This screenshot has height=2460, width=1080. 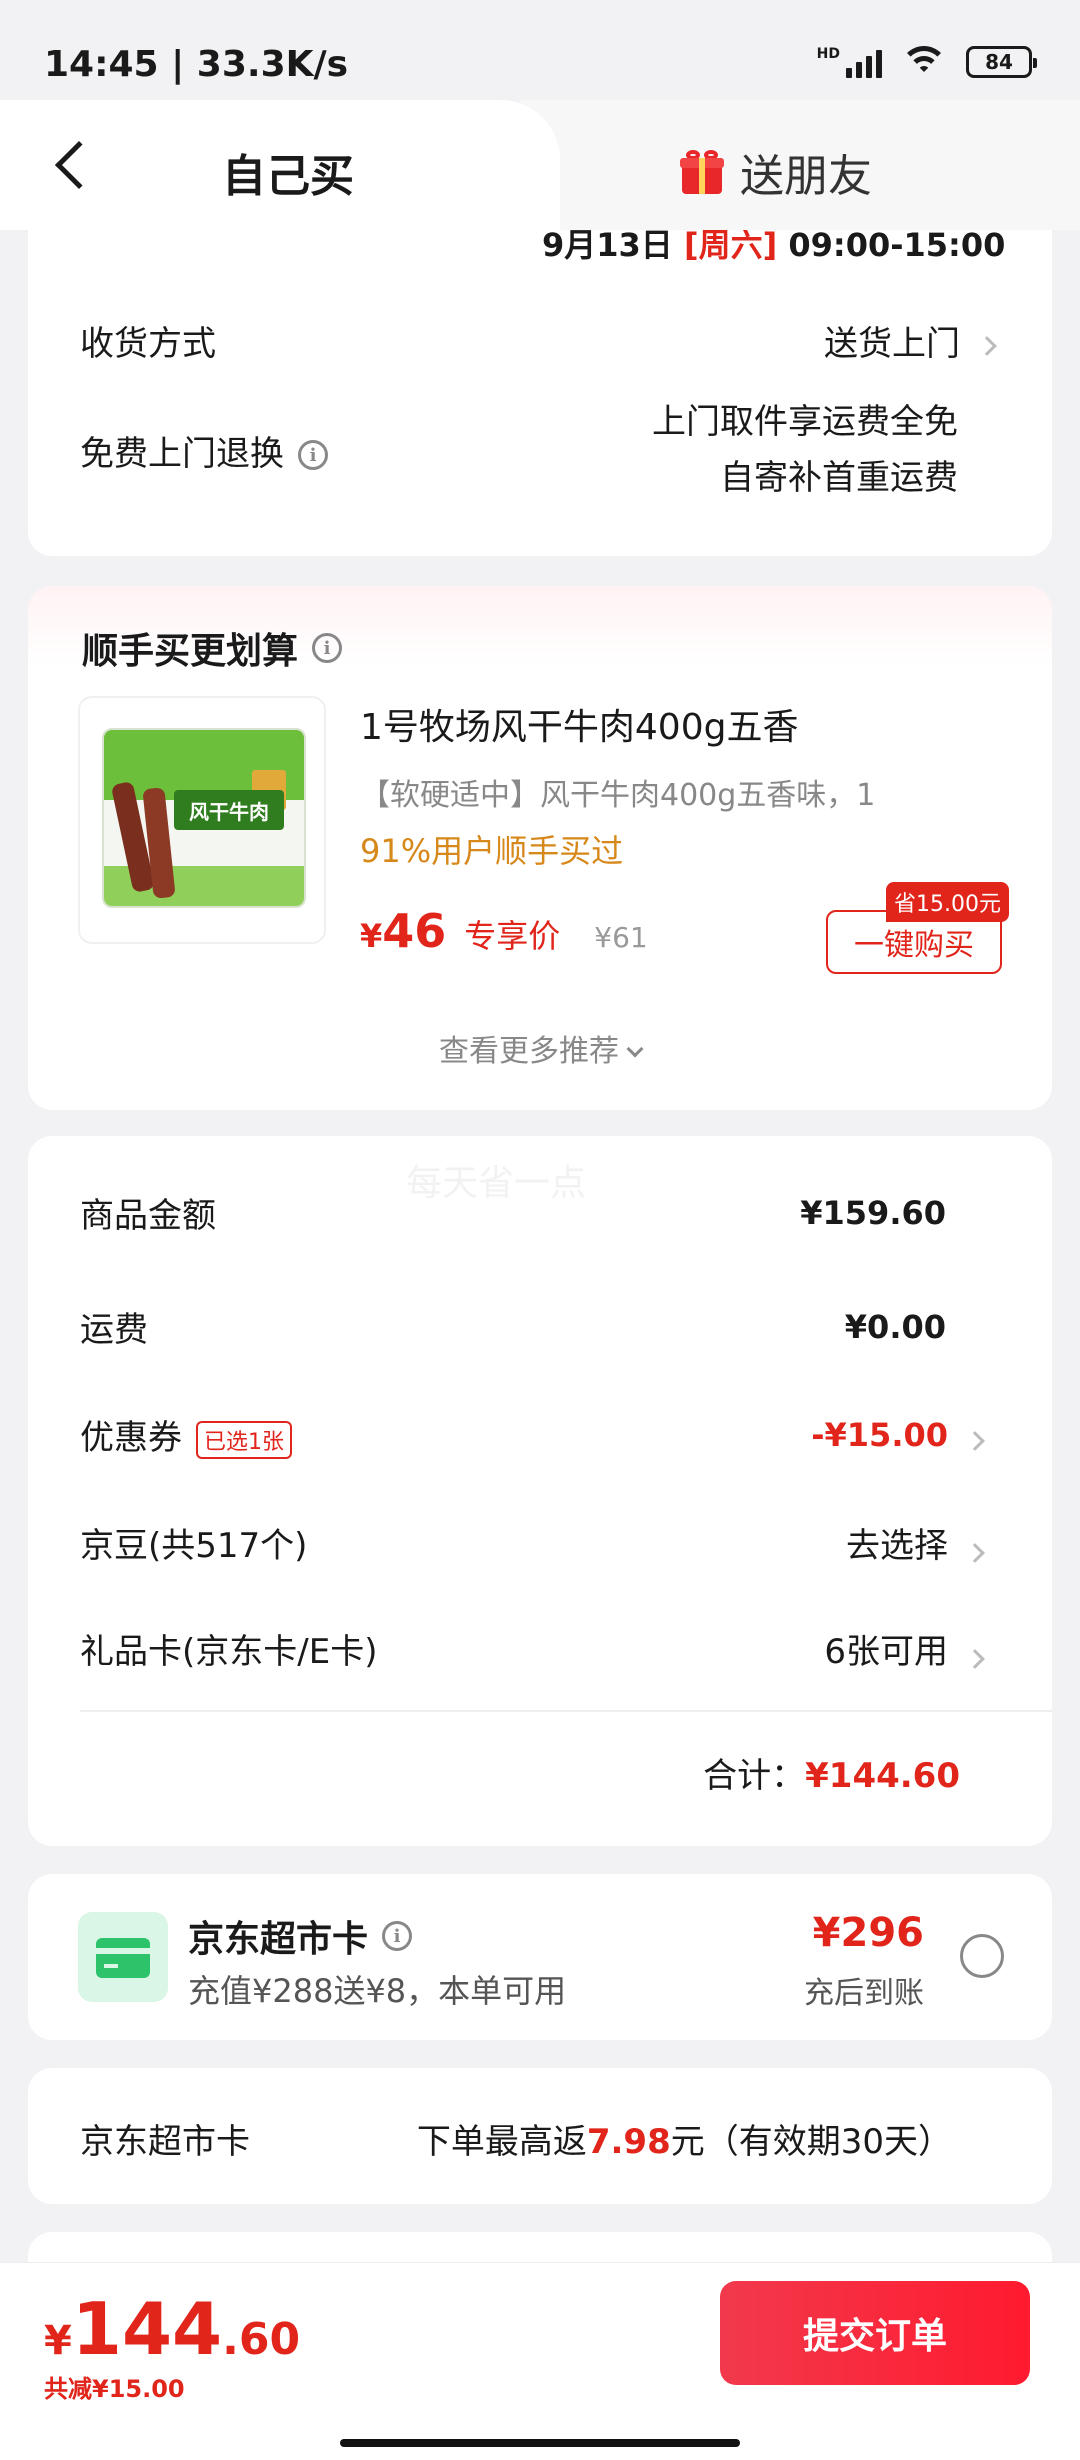 I want to click on cellular-signal-icon: HD, so click(x=849, y=62).